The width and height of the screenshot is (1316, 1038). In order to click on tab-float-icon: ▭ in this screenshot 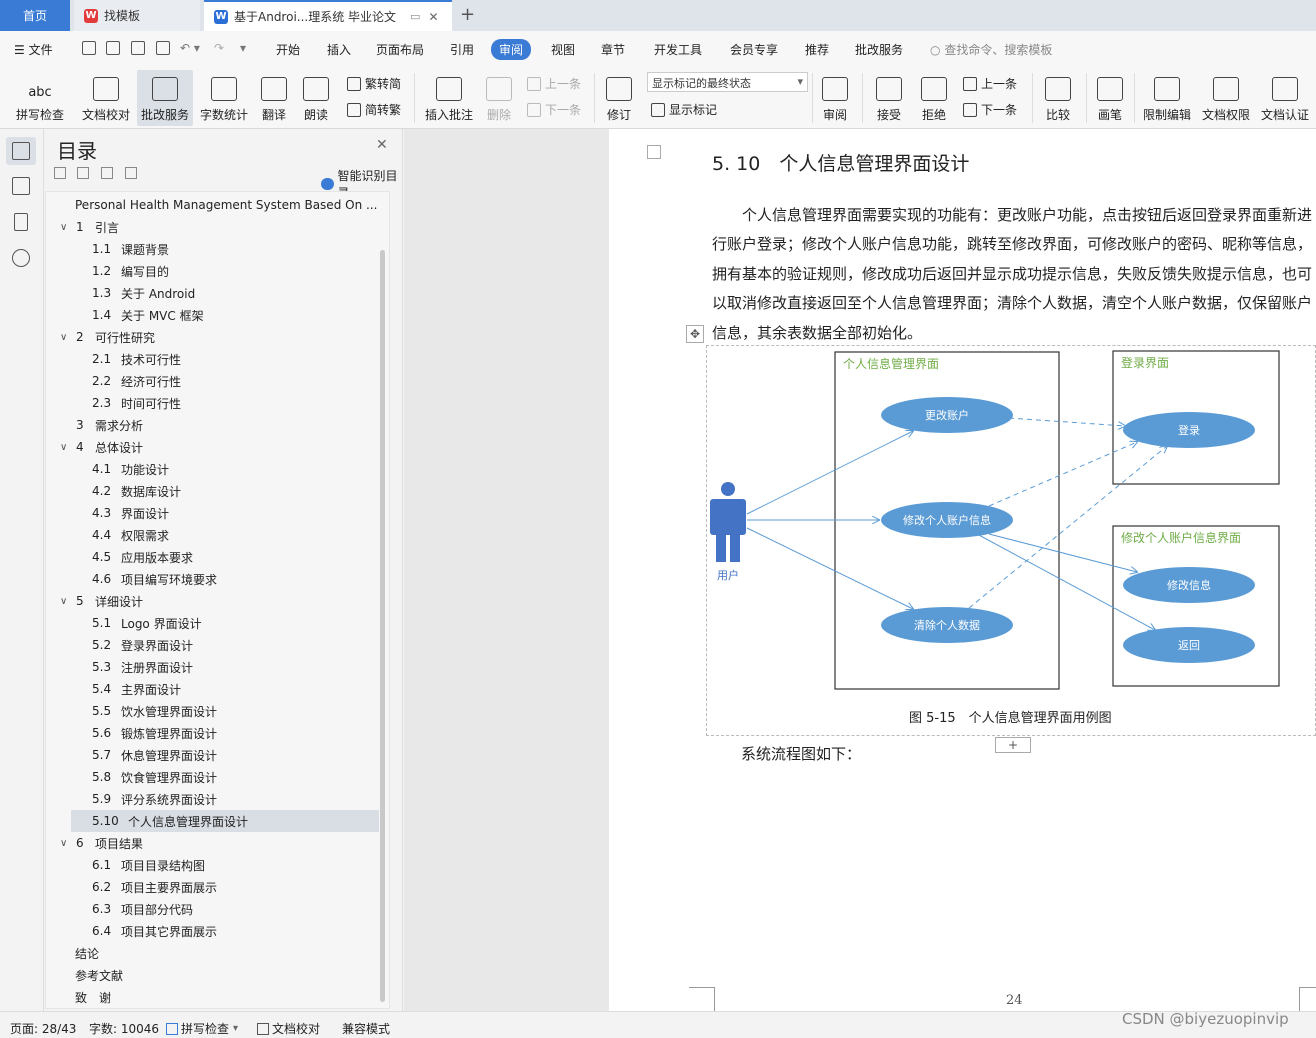, I will do `click(415, 16)`.